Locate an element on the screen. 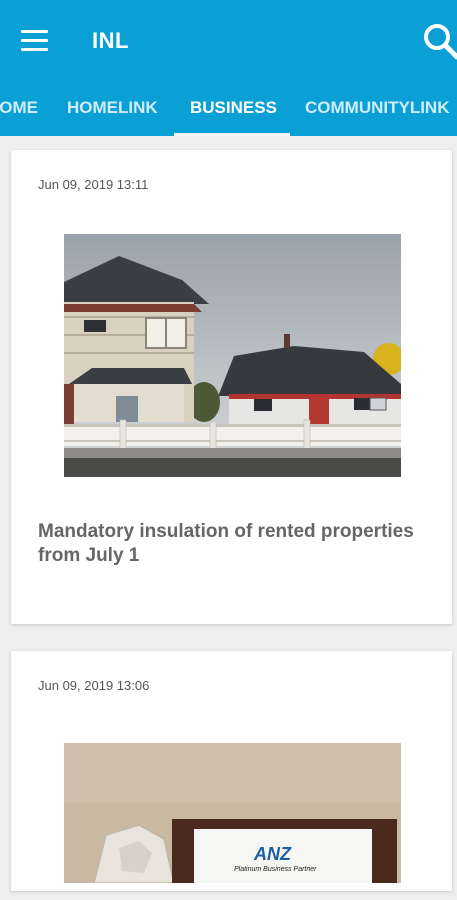  article-date: Jun 09, 2019 13:11 is located at coordinates (93, 184).